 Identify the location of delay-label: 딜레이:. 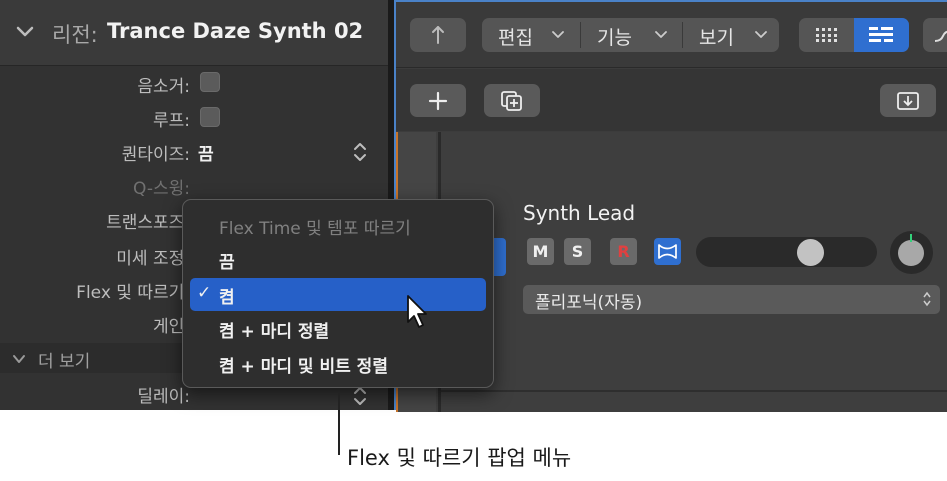
(163, 397).